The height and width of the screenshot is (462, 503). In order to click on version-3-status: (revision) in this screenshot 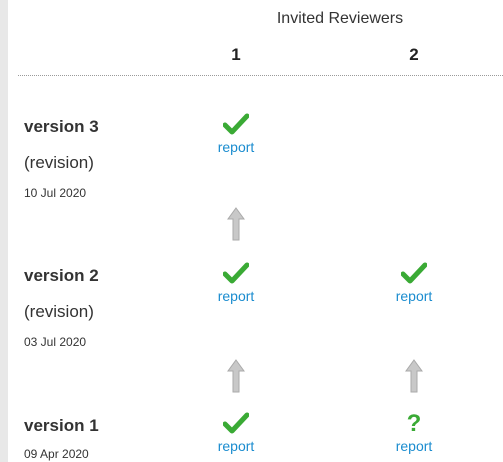, I will do `click(59, 162)`.